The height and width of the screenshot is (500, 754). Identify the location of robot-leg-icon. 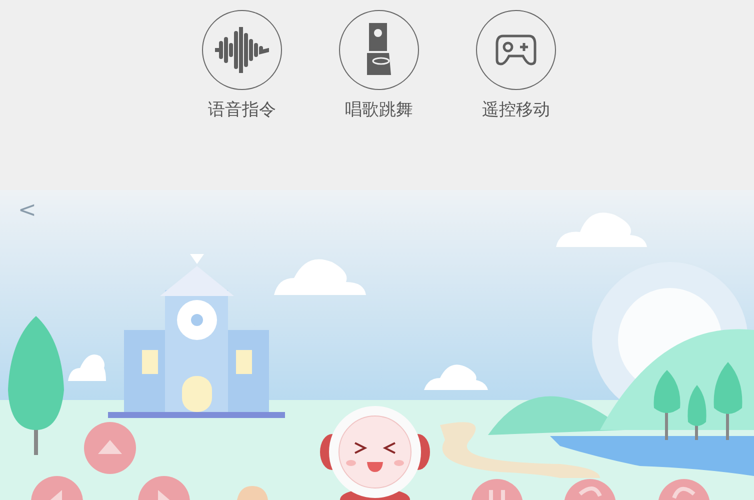
(379, 50).